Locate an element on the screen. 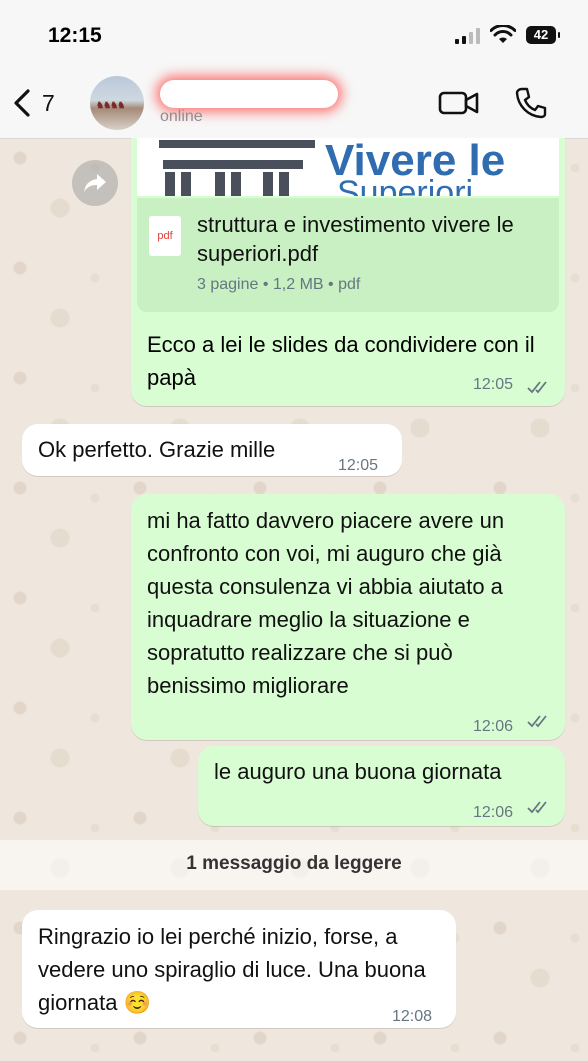 Image resolution: width=588 pixels, height=1061 pixels. unread-divider: 1 messaggio da leggere is located at coordinates (294, 865).